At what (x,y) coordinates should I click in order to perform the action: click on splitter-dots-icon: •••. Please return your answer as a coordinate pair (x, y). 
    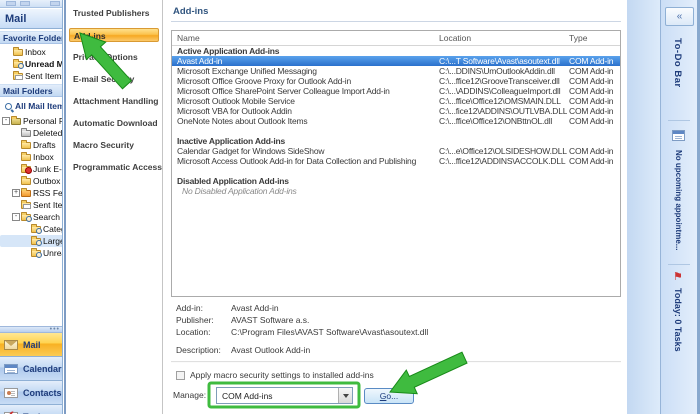
    Looking at the image, I should click on (54, 329).